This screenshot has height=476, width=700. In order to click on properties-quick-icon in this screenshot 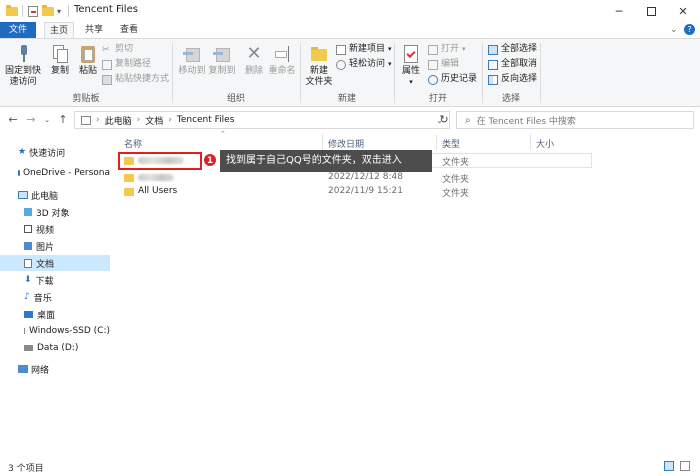, I will do `click(33, 11)`.